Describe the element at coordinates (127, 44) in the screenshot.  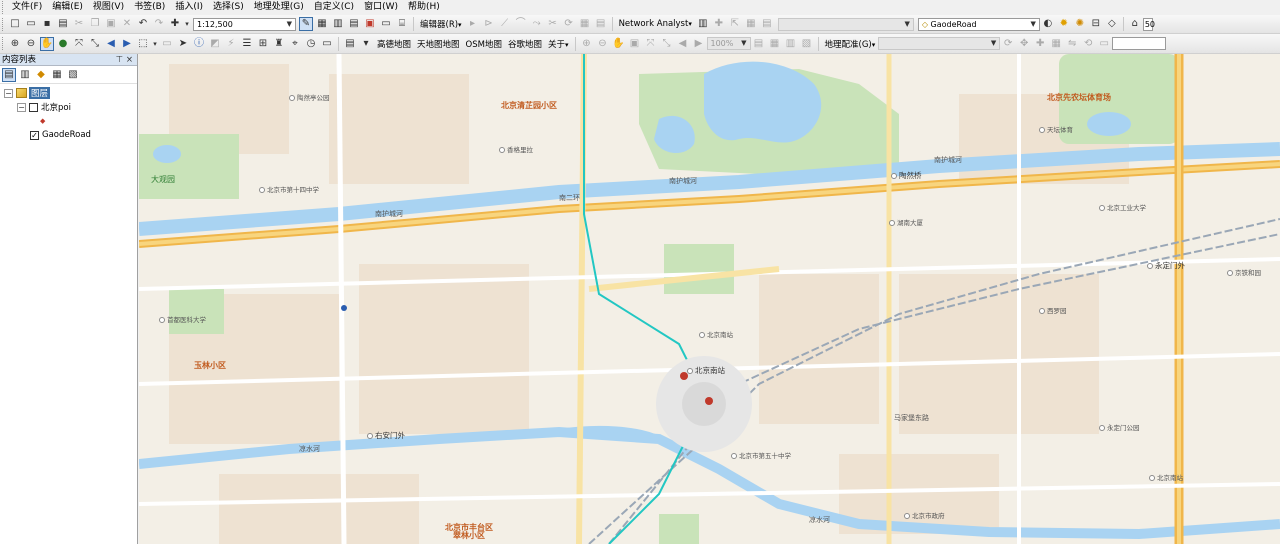
I see `forward-extent-icon: ▶` at that location.